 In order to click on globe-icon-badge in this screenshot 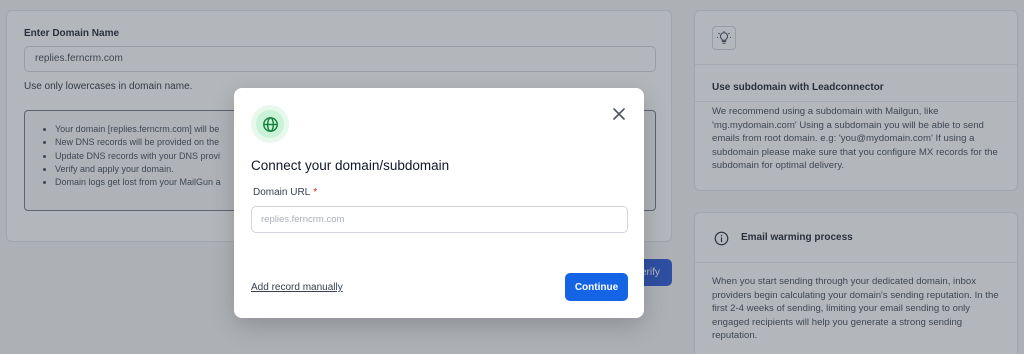, I will do `click(270, 124)`.